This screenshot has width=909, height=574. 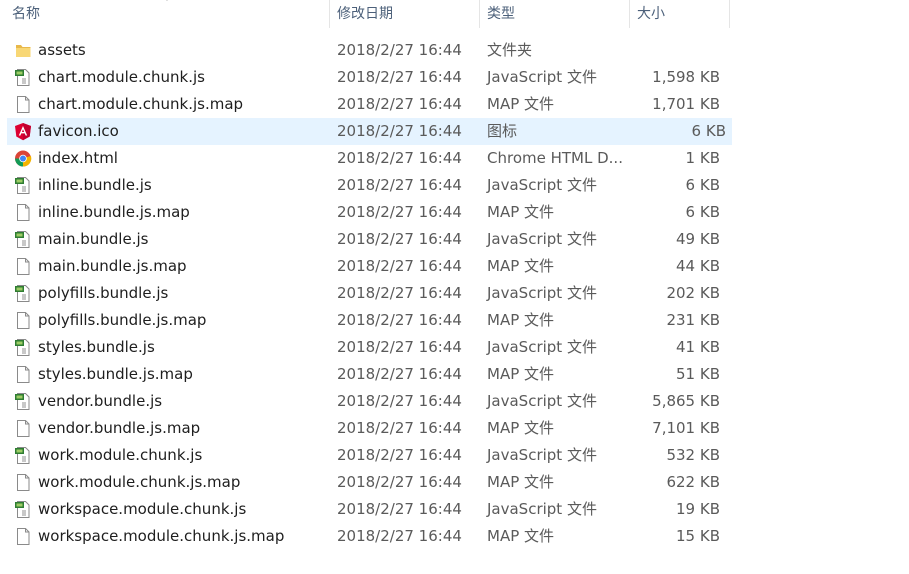 What do you see at coordinates (121, 77) in the screenshot?
I see `file-name: chart.module.chunk.js` at bounding box center [121, 77].